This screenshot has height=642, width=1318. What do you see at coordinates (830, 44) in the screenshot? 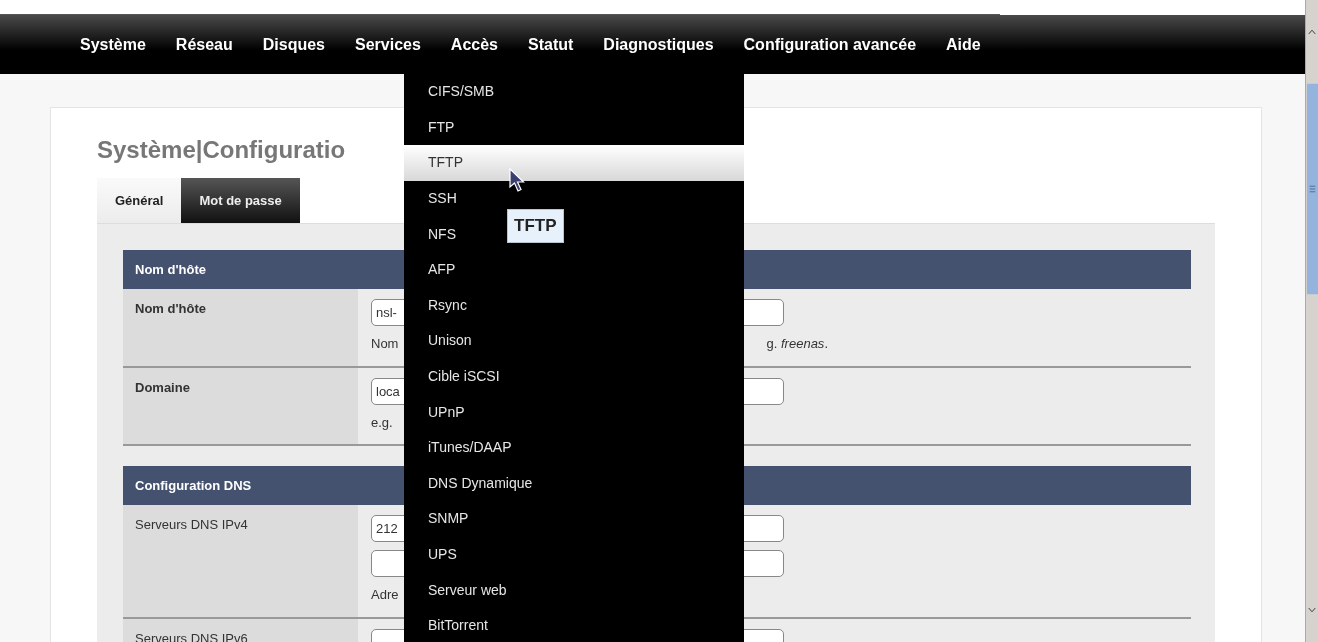
I see `nav-menu-item: Configuration avancée` at bounding box center [830, 44].